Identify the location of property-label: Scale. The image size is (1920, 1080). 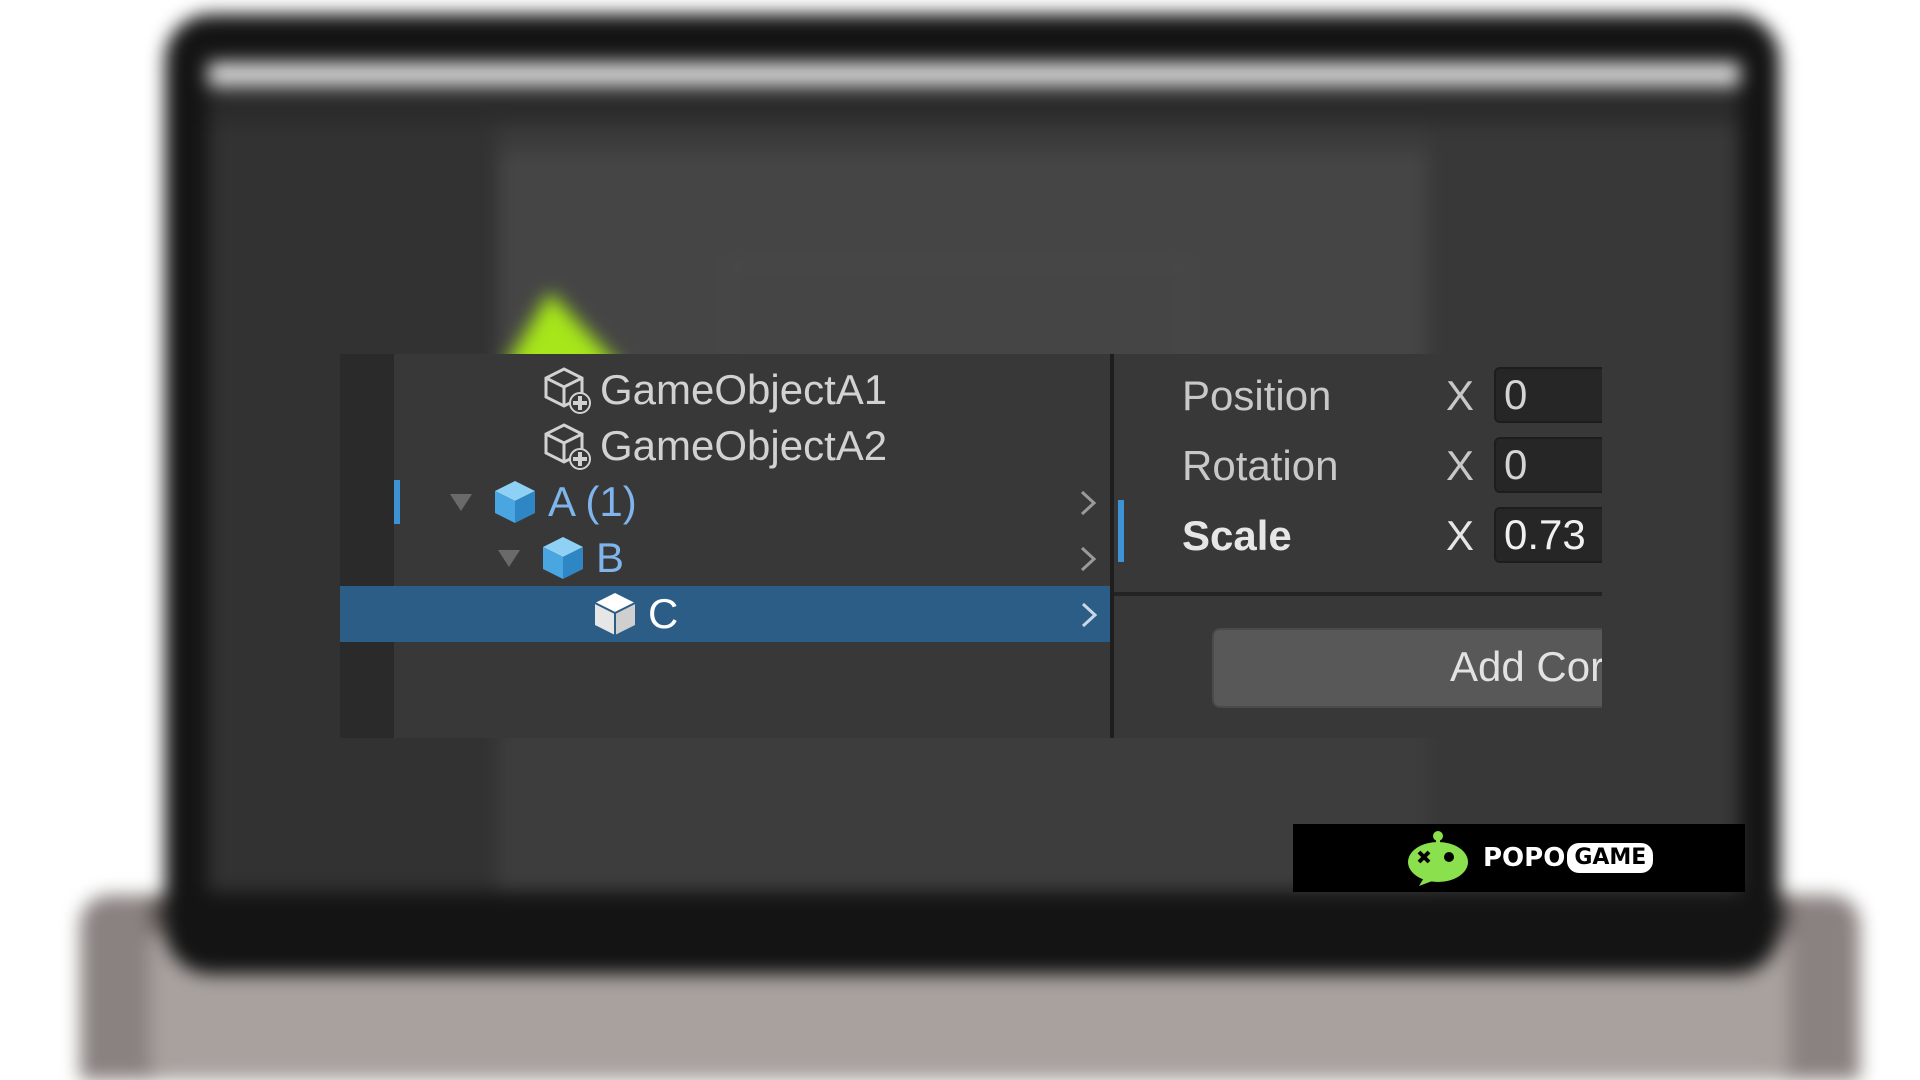
(1237, 535).